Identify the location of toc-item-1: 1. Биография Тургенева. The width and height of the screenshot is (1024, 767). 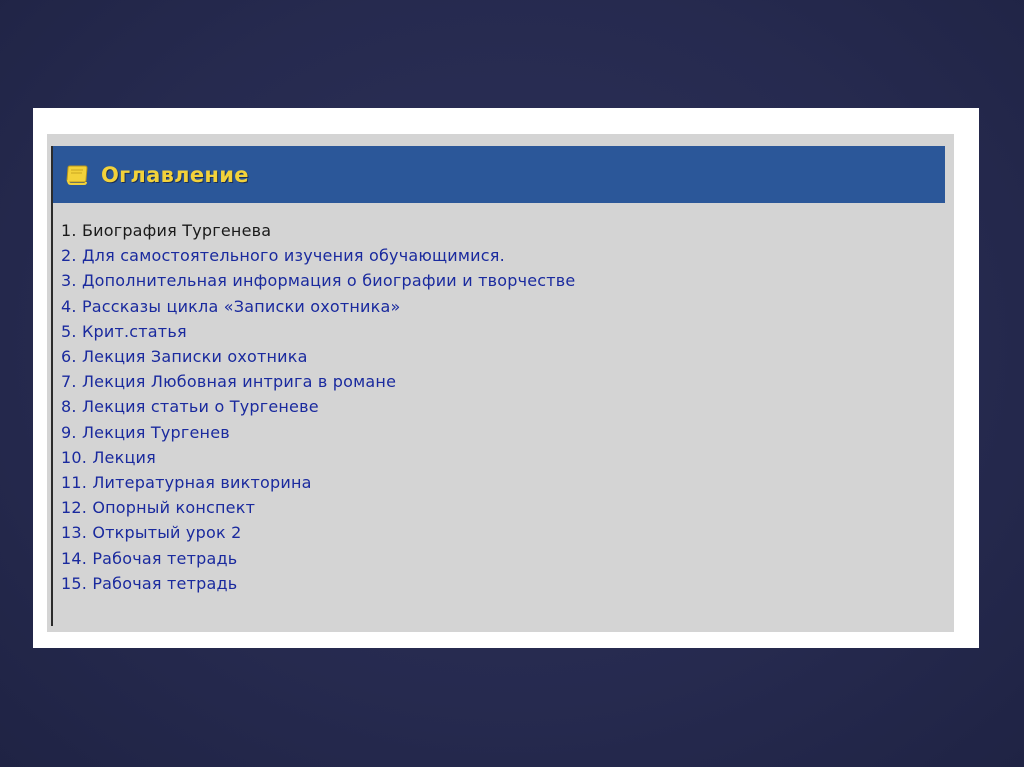
(318, 230).